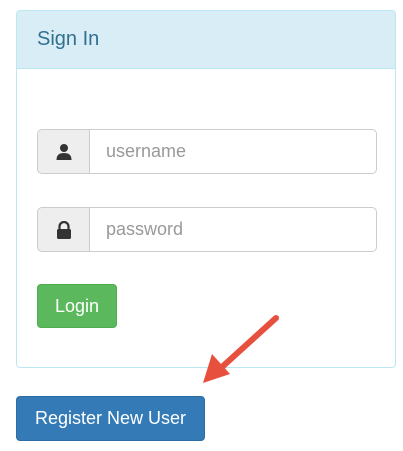 The height and width of the screenshot is (451, 403). Describe the element at coordinates (68, 39) in the screenshot. I see `panel-title: Sign In` at that location.